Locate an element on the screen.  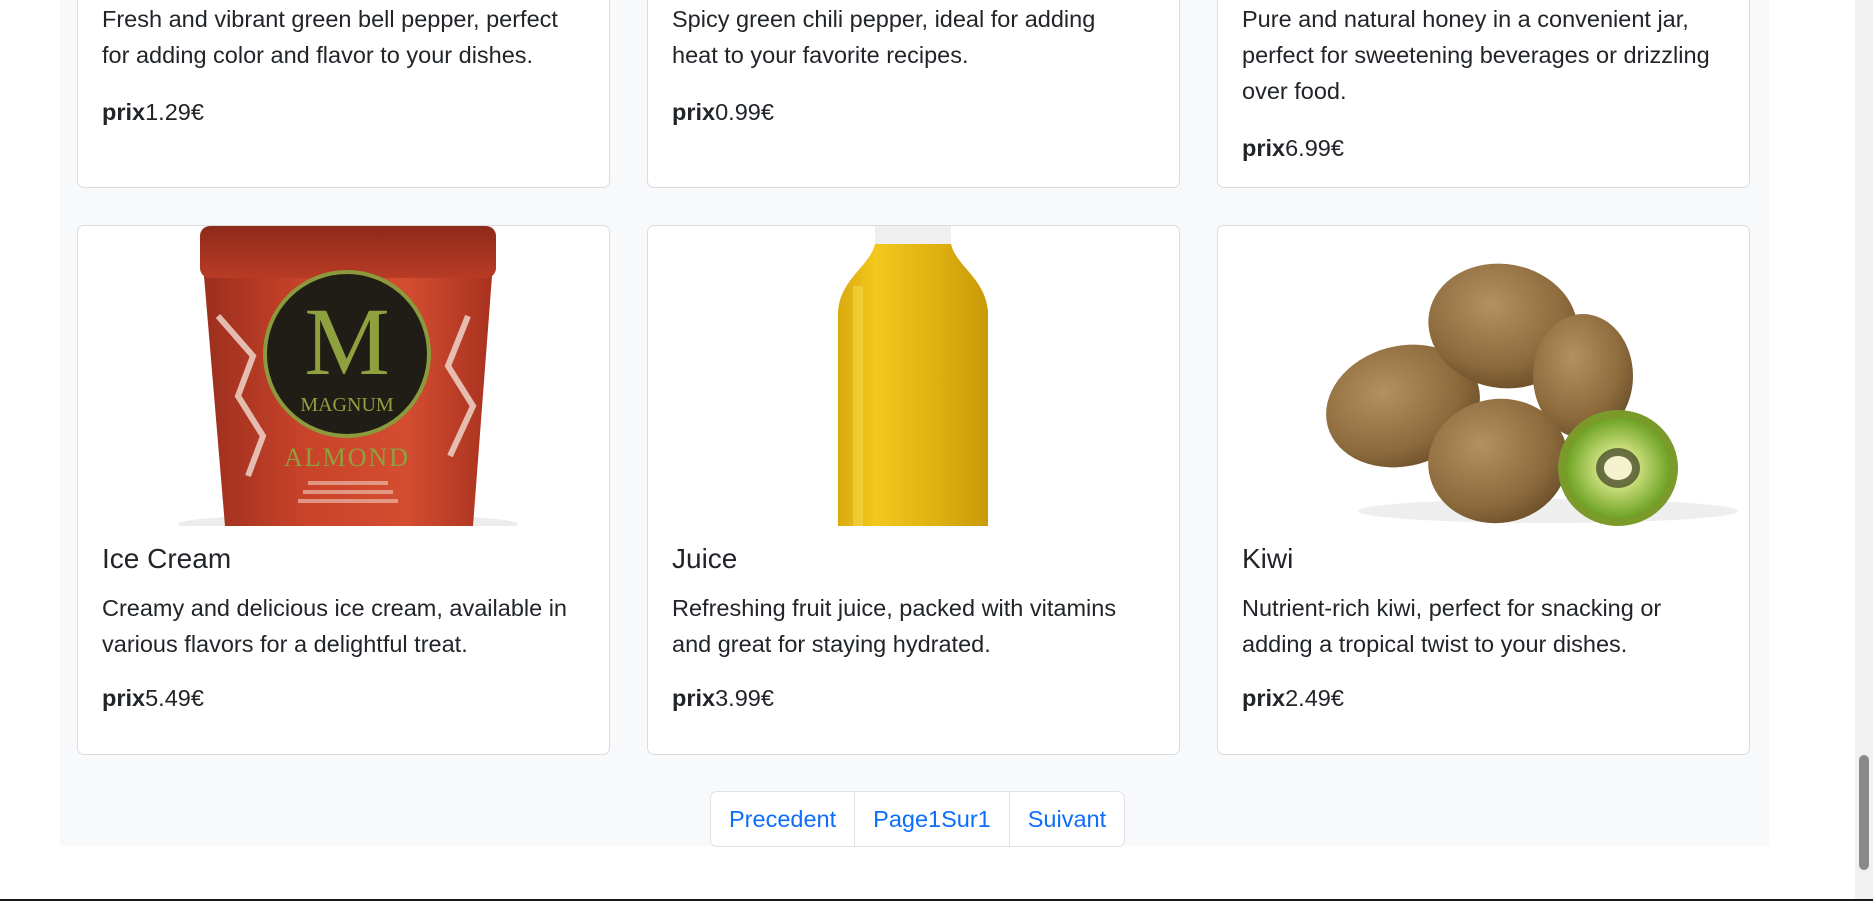
price-value: 0.99€ is located at coordinates (744, 112).